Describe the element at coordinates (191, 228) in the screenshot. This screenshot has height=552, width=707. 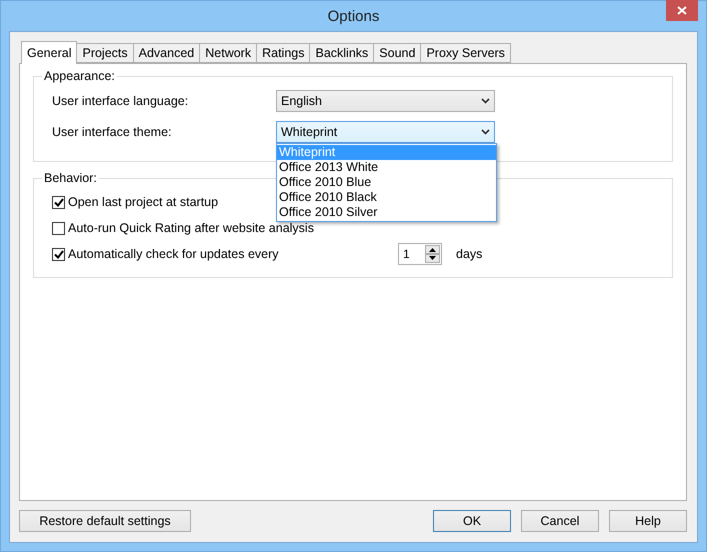
I see `checkbox-label: Auto-run Quick Rating after website analysis` at that location.